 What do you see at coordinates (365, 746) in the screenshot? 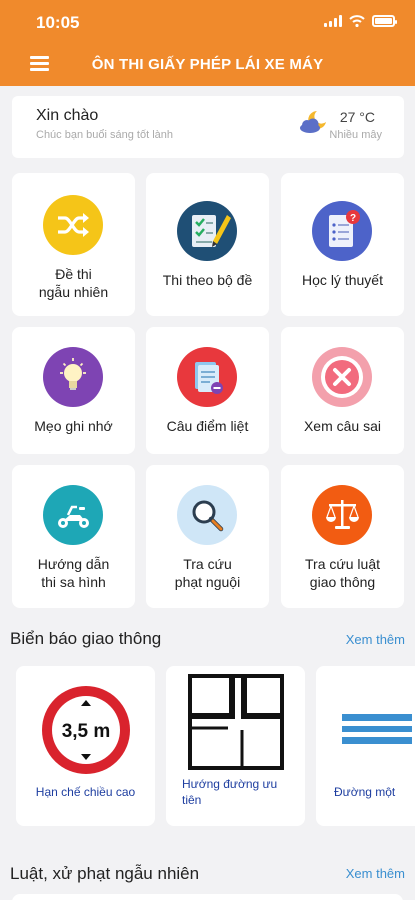
I see `sign-card-one-way: Đường một` at bounding box center [365, 746].